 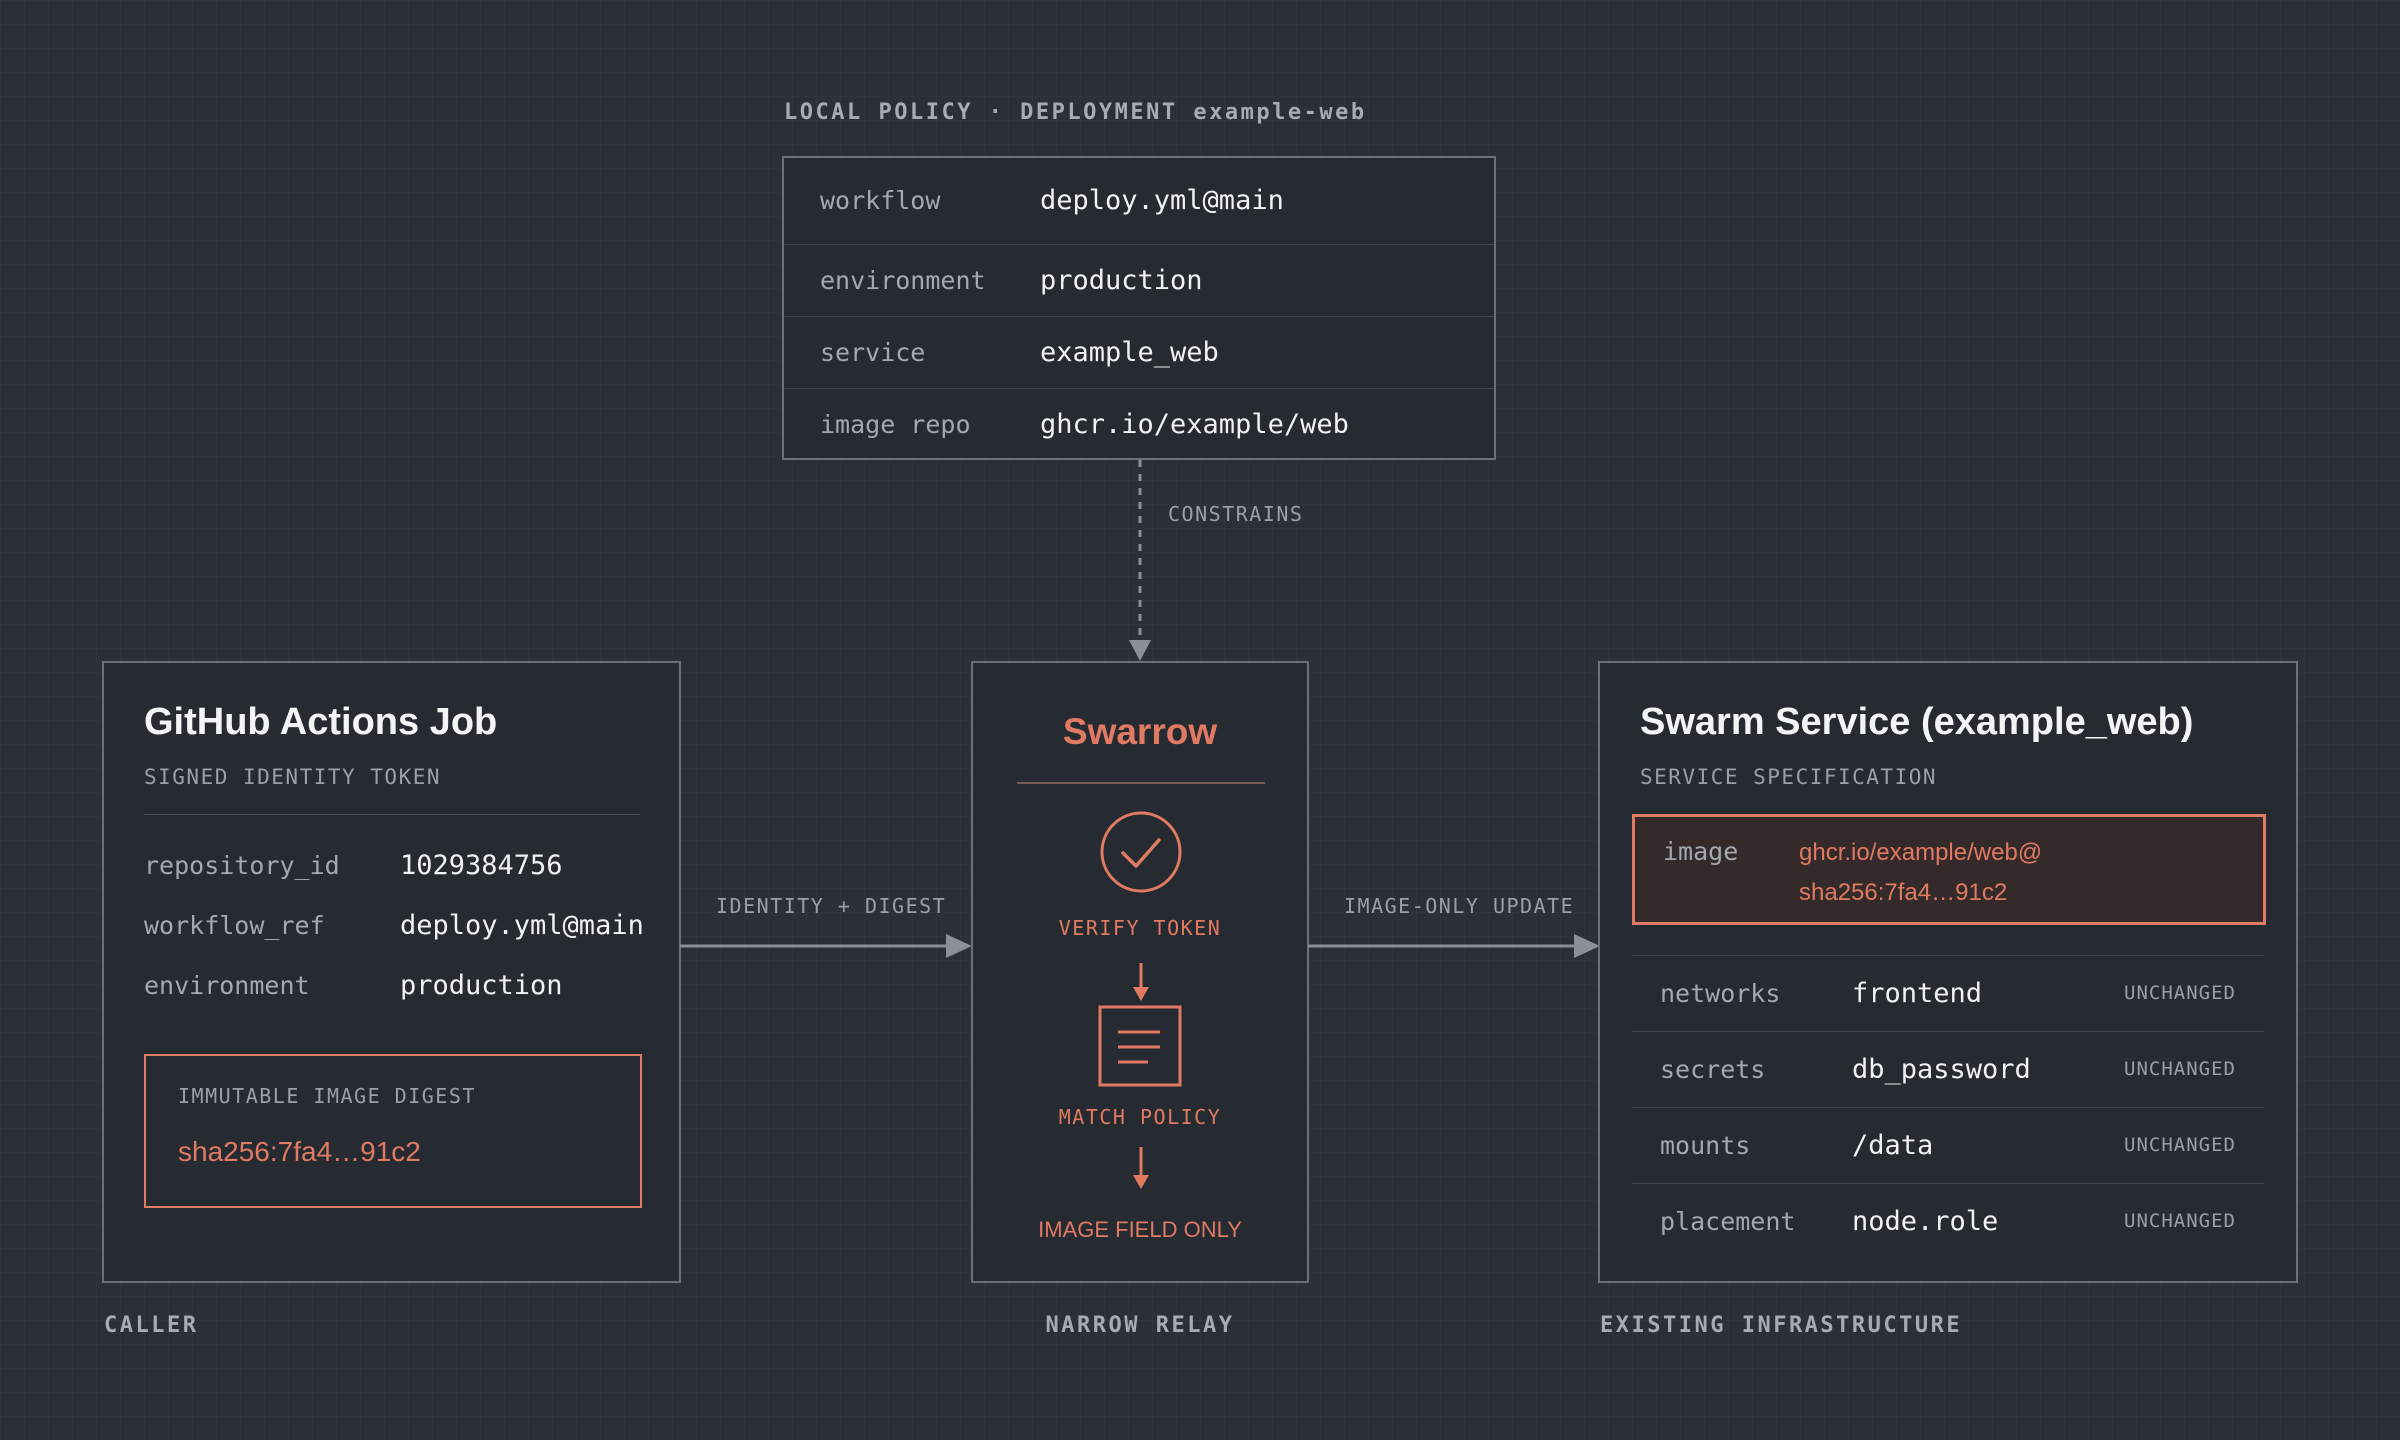 I want to click on image-only-update-arrow, so click(x=1454, y=946).